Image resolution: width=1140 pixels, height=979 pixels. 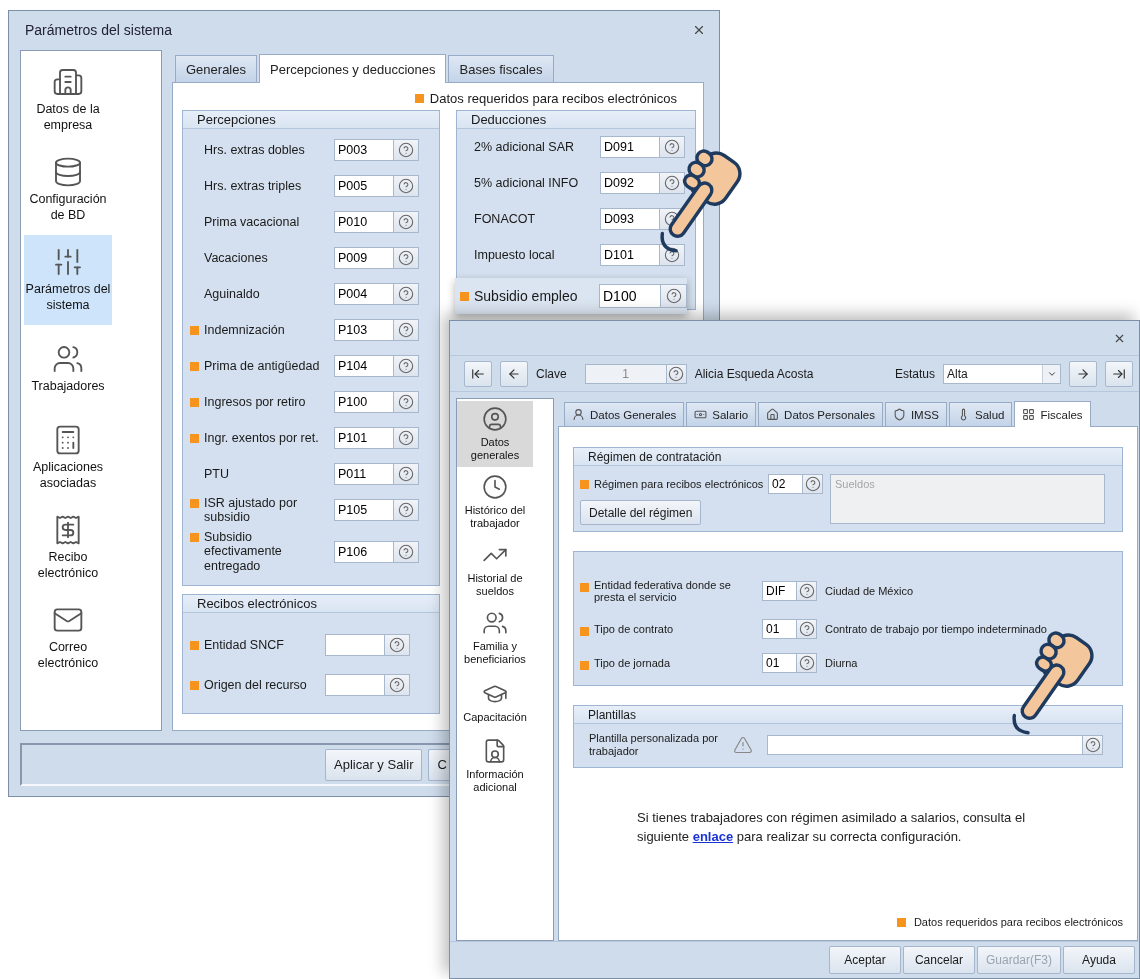 I want to click on field-label: Hrs. extras dobles, so click(x=254, y=150).